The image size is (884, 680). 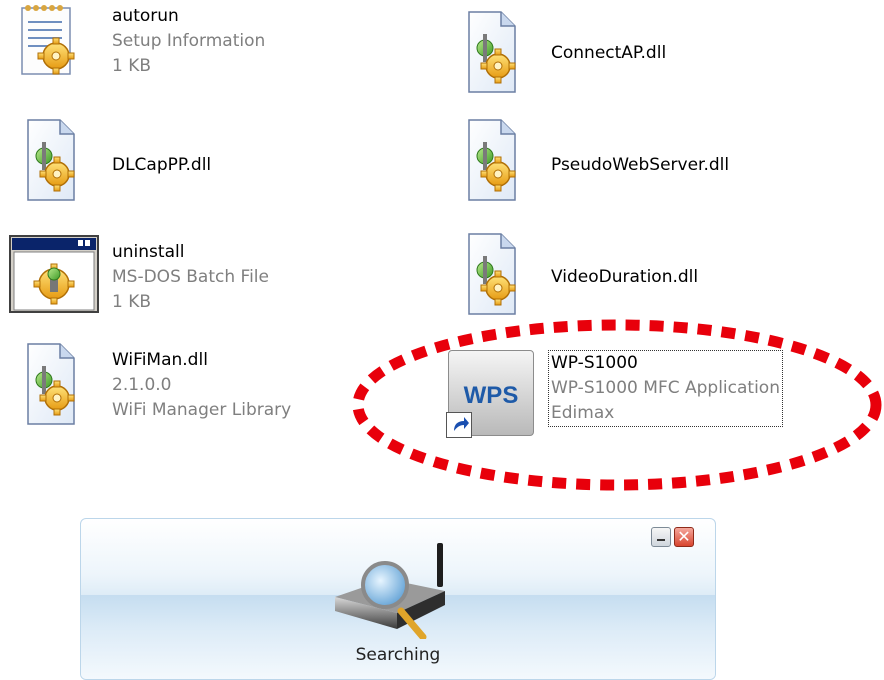 What do you see at coordinates (609, 53) in the screenshot?
I see `file-name: ConnectAP.dll` at bounding box center [609, 53].